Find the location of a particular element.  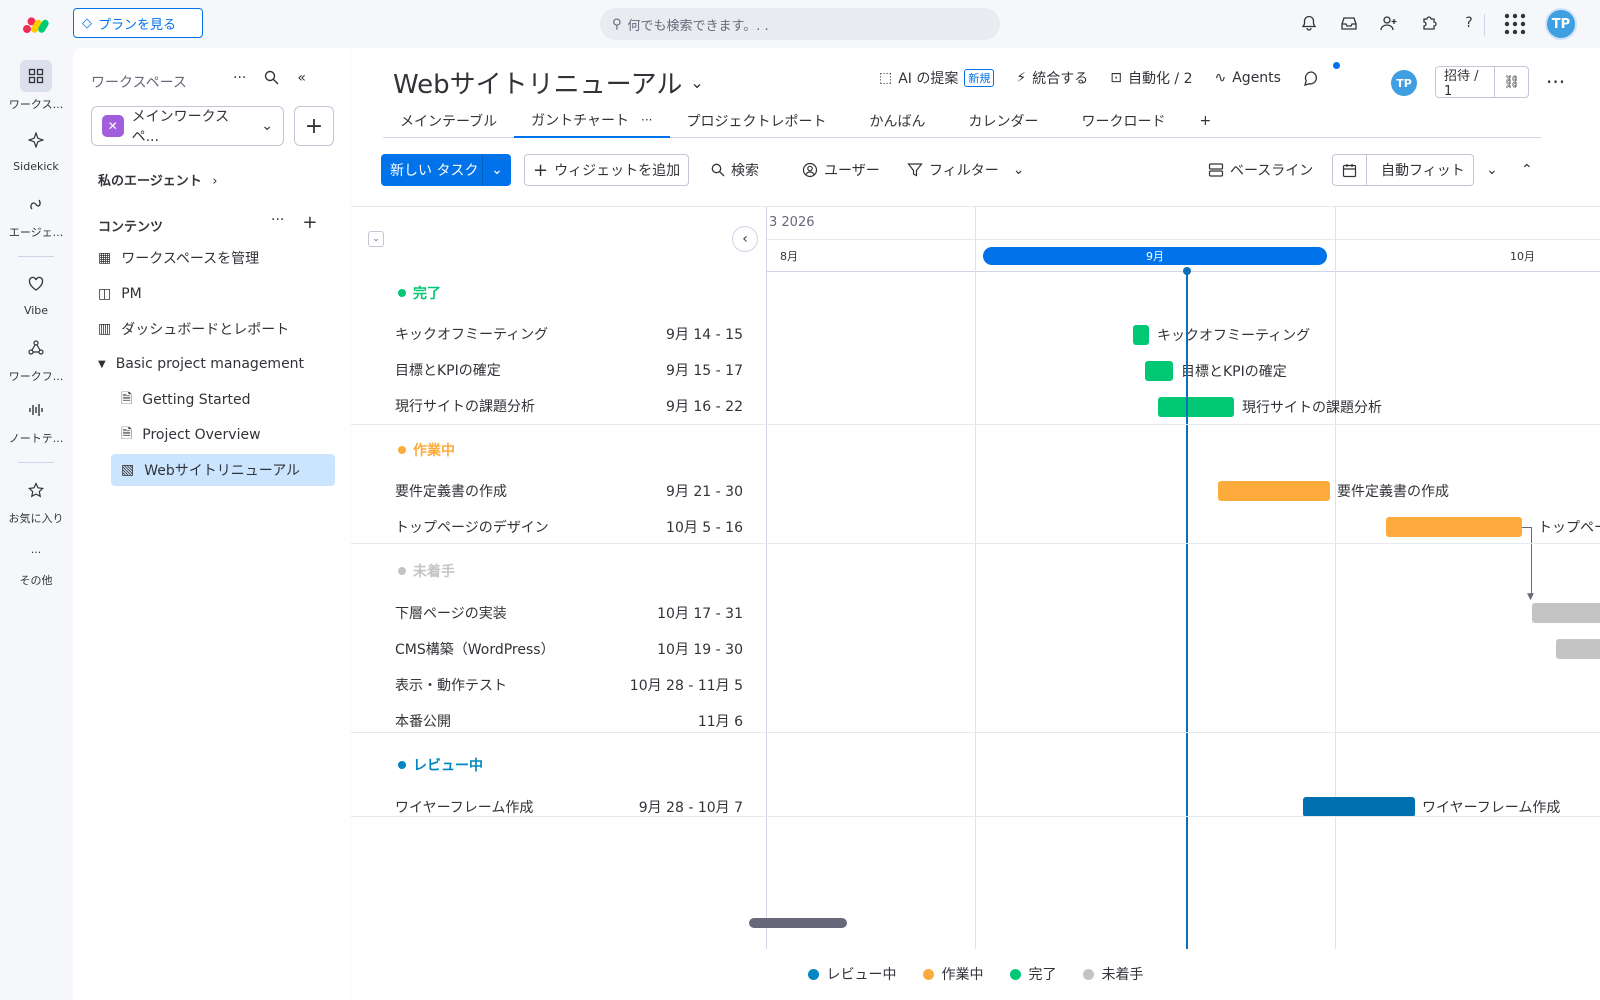

apps-grid-icon is located at coordinates (1515, 24).